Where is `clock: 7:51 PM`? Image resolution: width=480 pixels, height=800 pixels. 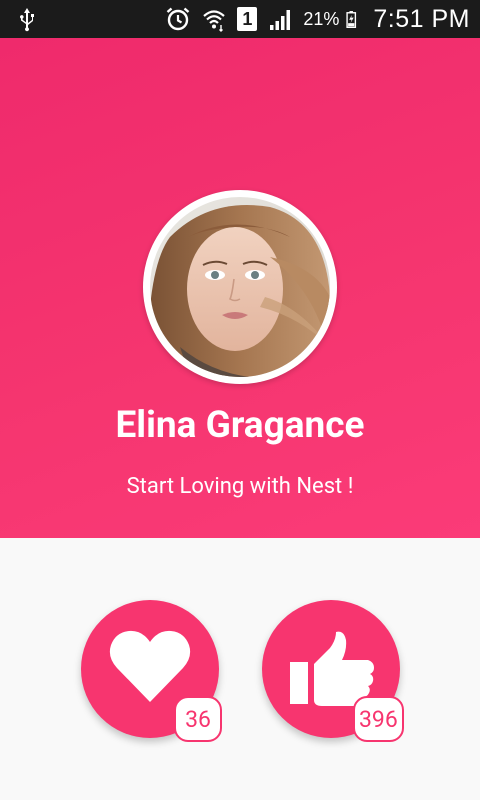 clock: 7:51 PM is located at coordinates (421, 18).